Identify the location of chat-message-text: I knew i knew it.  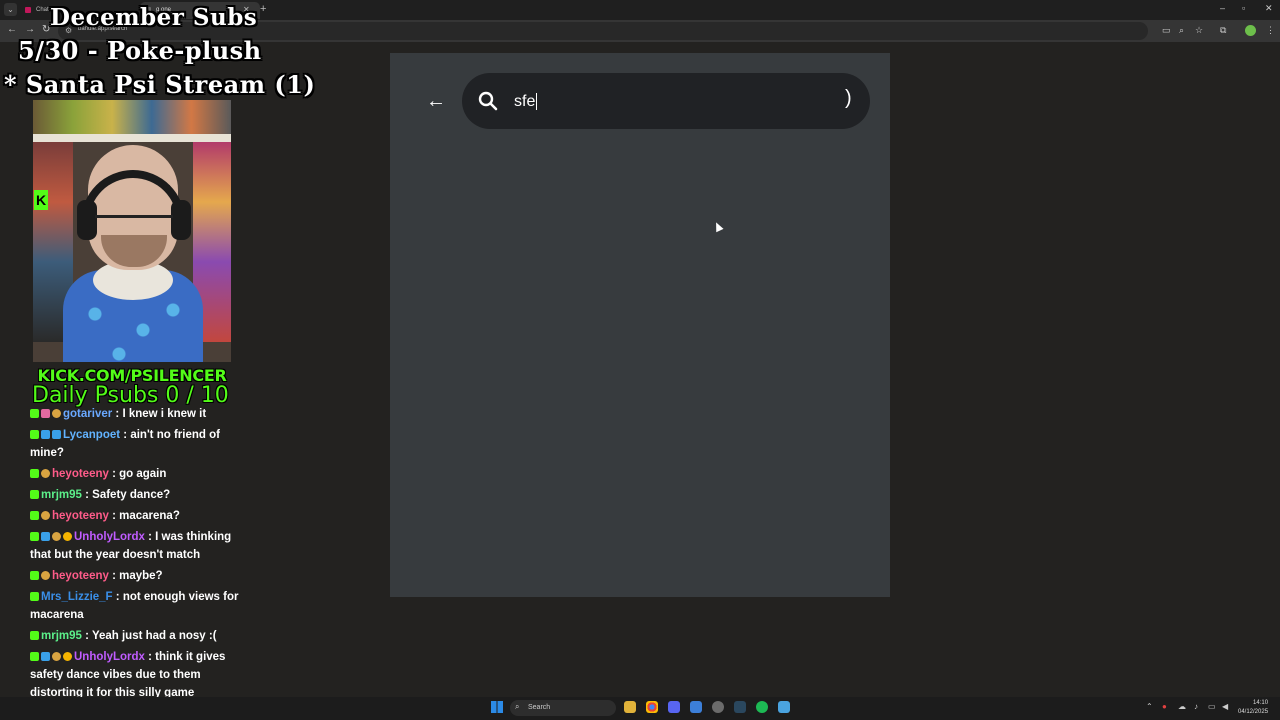
(164, 414).